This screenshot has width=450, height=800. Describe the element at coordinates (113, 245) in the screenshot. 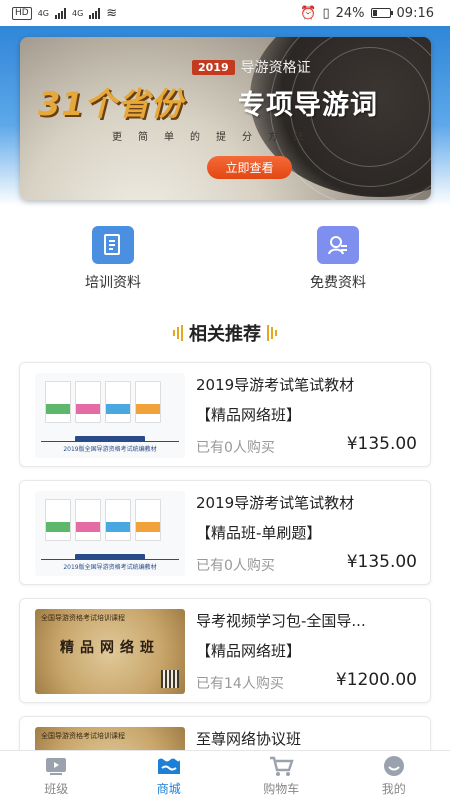

I see `document-icon` at that location.